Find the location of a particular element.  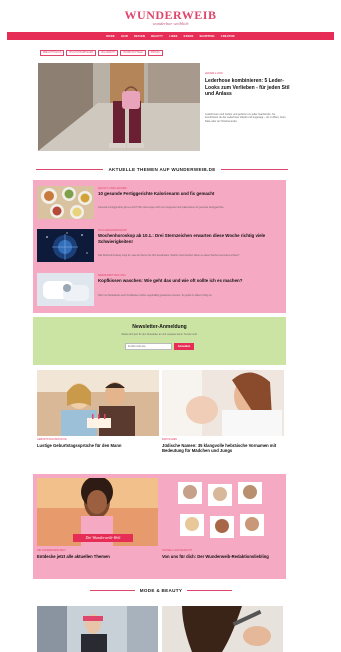

section-title: MODE & BEAUTY is located at coordinates (161, 590).